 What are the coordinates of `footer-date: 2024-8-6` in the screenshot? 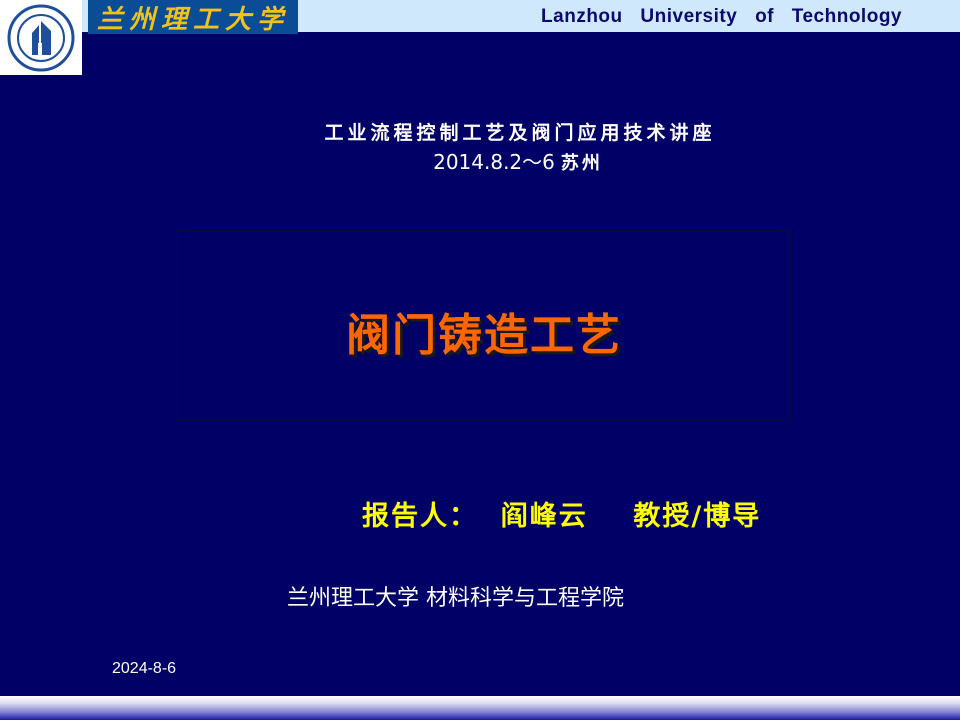 It's located at (144, 668).